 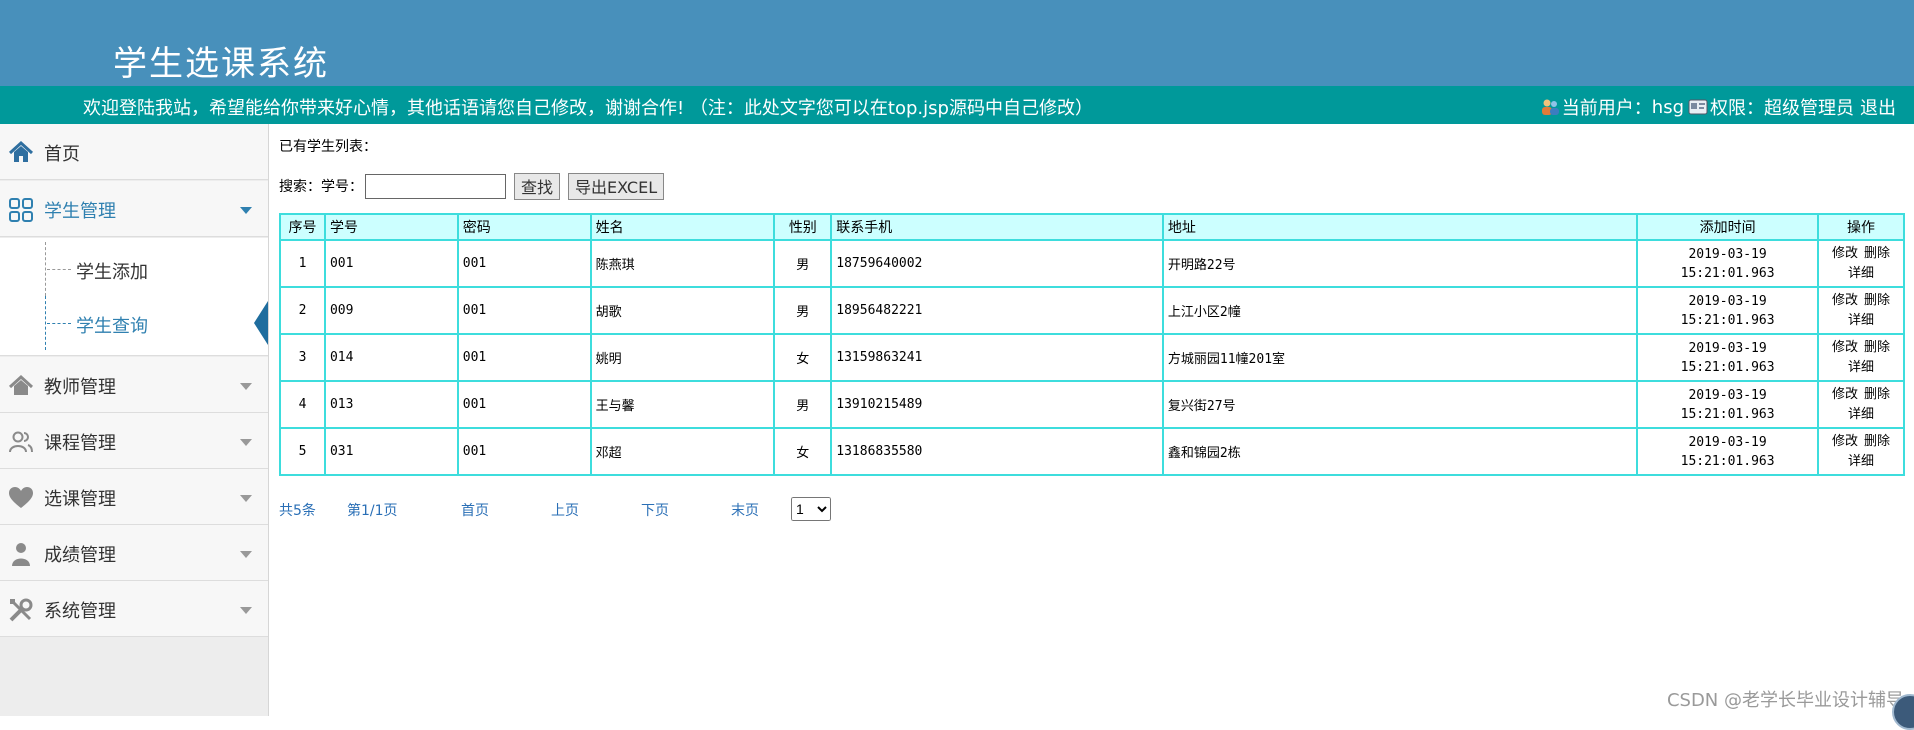 What do you see at coordinates (616, 186) in the screenshot?
I see `export-excel-button: 导出EXCEL` at bounding box center [616, 186].